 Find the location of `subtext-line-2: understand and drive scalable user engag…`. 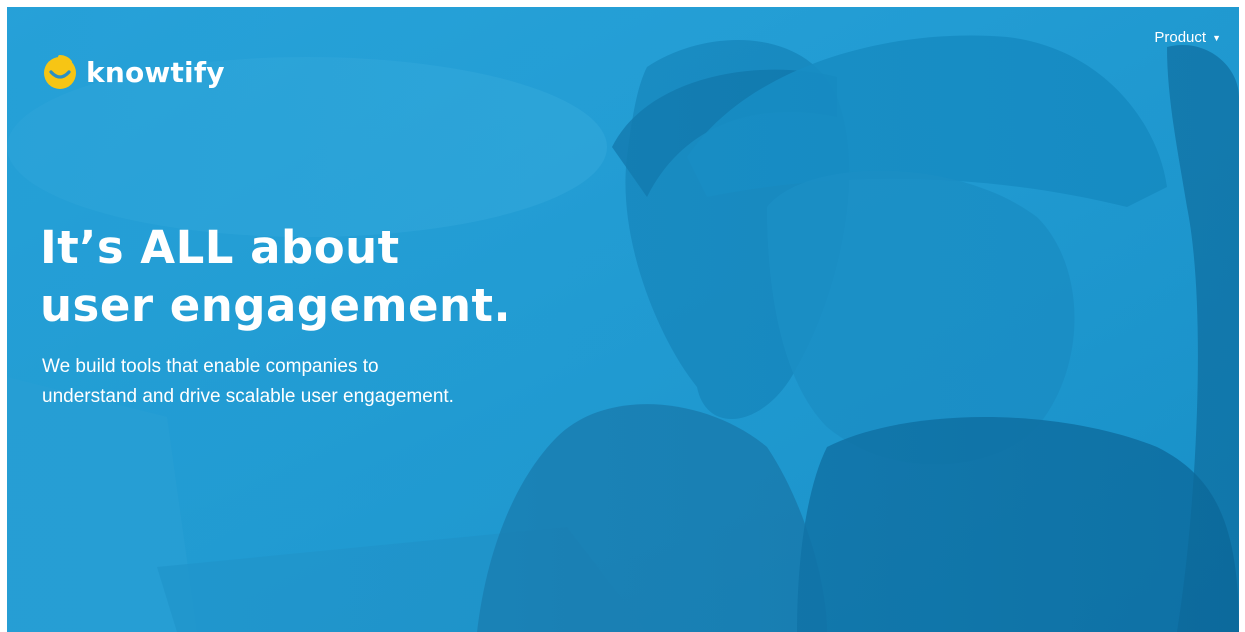

subtext-line-2: understand and drive scalable user engag… is located at coordinates (248, 396).